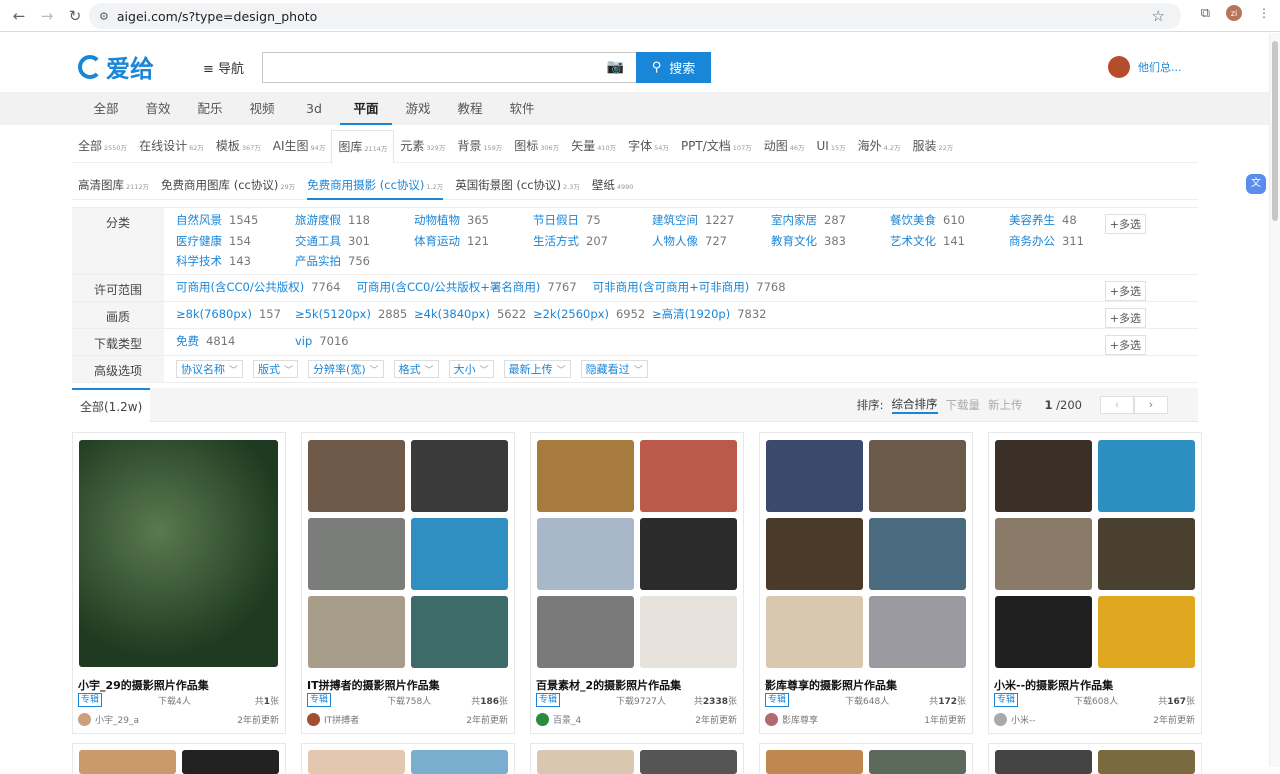 This screenshot has height=774, width=1280. What do you see at coordinates (556, 241) in the screenshot?
I see `filter-option-label: 生活方式` at bounding box center [556, 241].